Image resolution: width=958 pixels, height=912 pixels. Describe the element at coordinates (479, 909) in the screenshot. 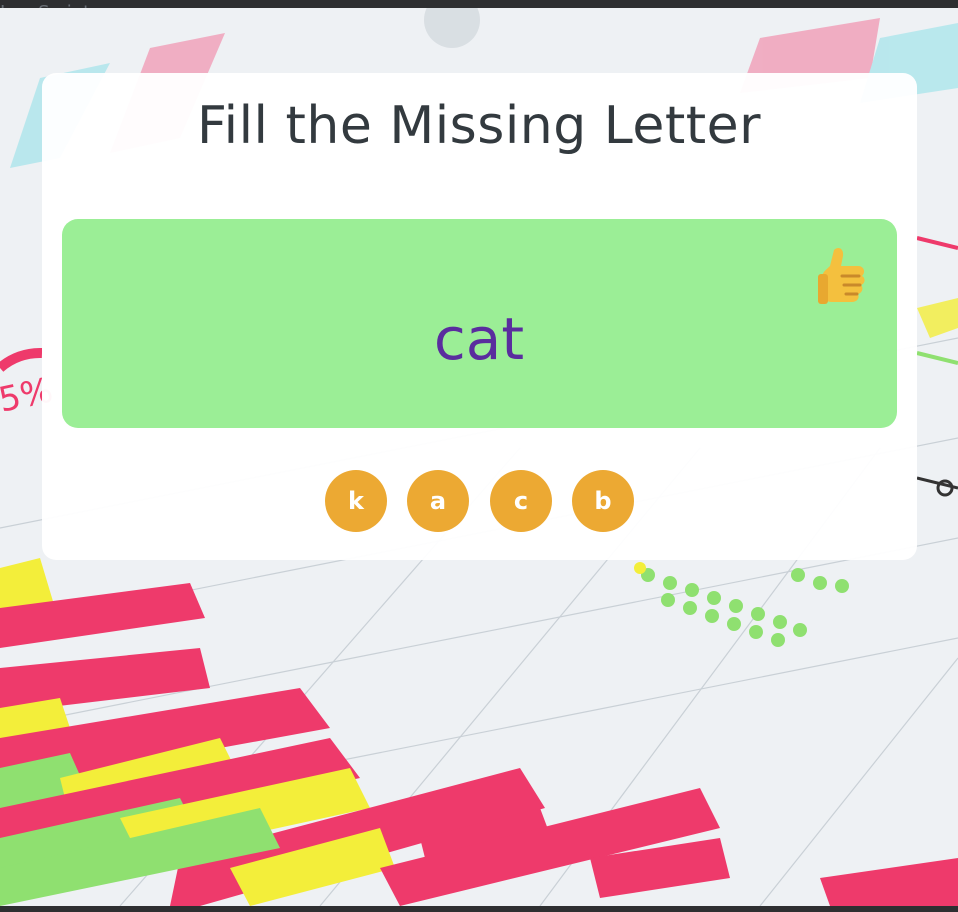

I see `window-bottom-bar` at that location.